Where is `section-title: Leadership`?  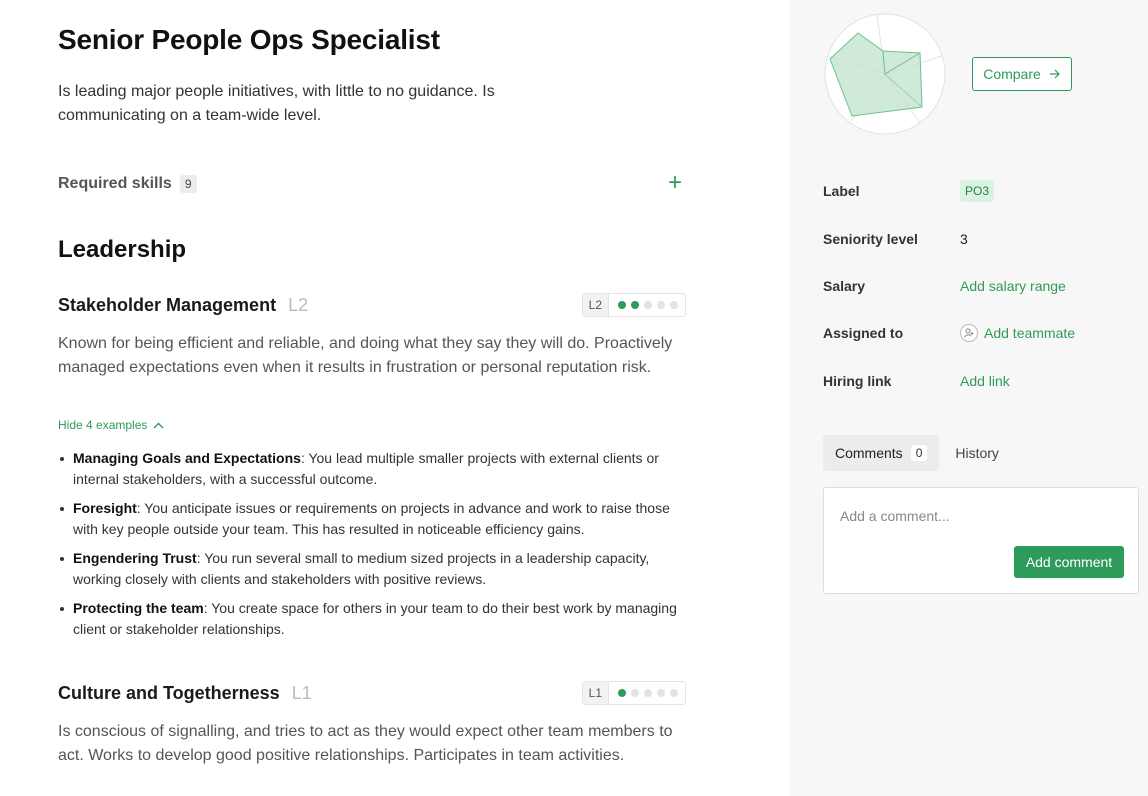
section-title: Leadership is located at coordinates (122, 249).